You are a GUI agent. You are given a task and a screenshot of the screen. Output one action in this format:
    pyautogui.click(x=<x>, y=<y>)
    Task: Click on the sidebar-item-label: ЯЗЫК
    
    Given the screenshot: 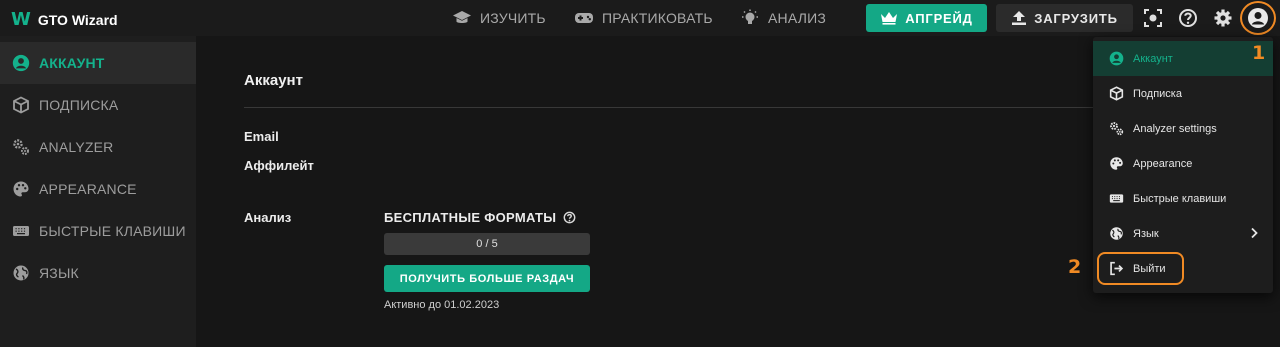 What is the action you would take?
    pyautogui.click(x=59, y=273)
    